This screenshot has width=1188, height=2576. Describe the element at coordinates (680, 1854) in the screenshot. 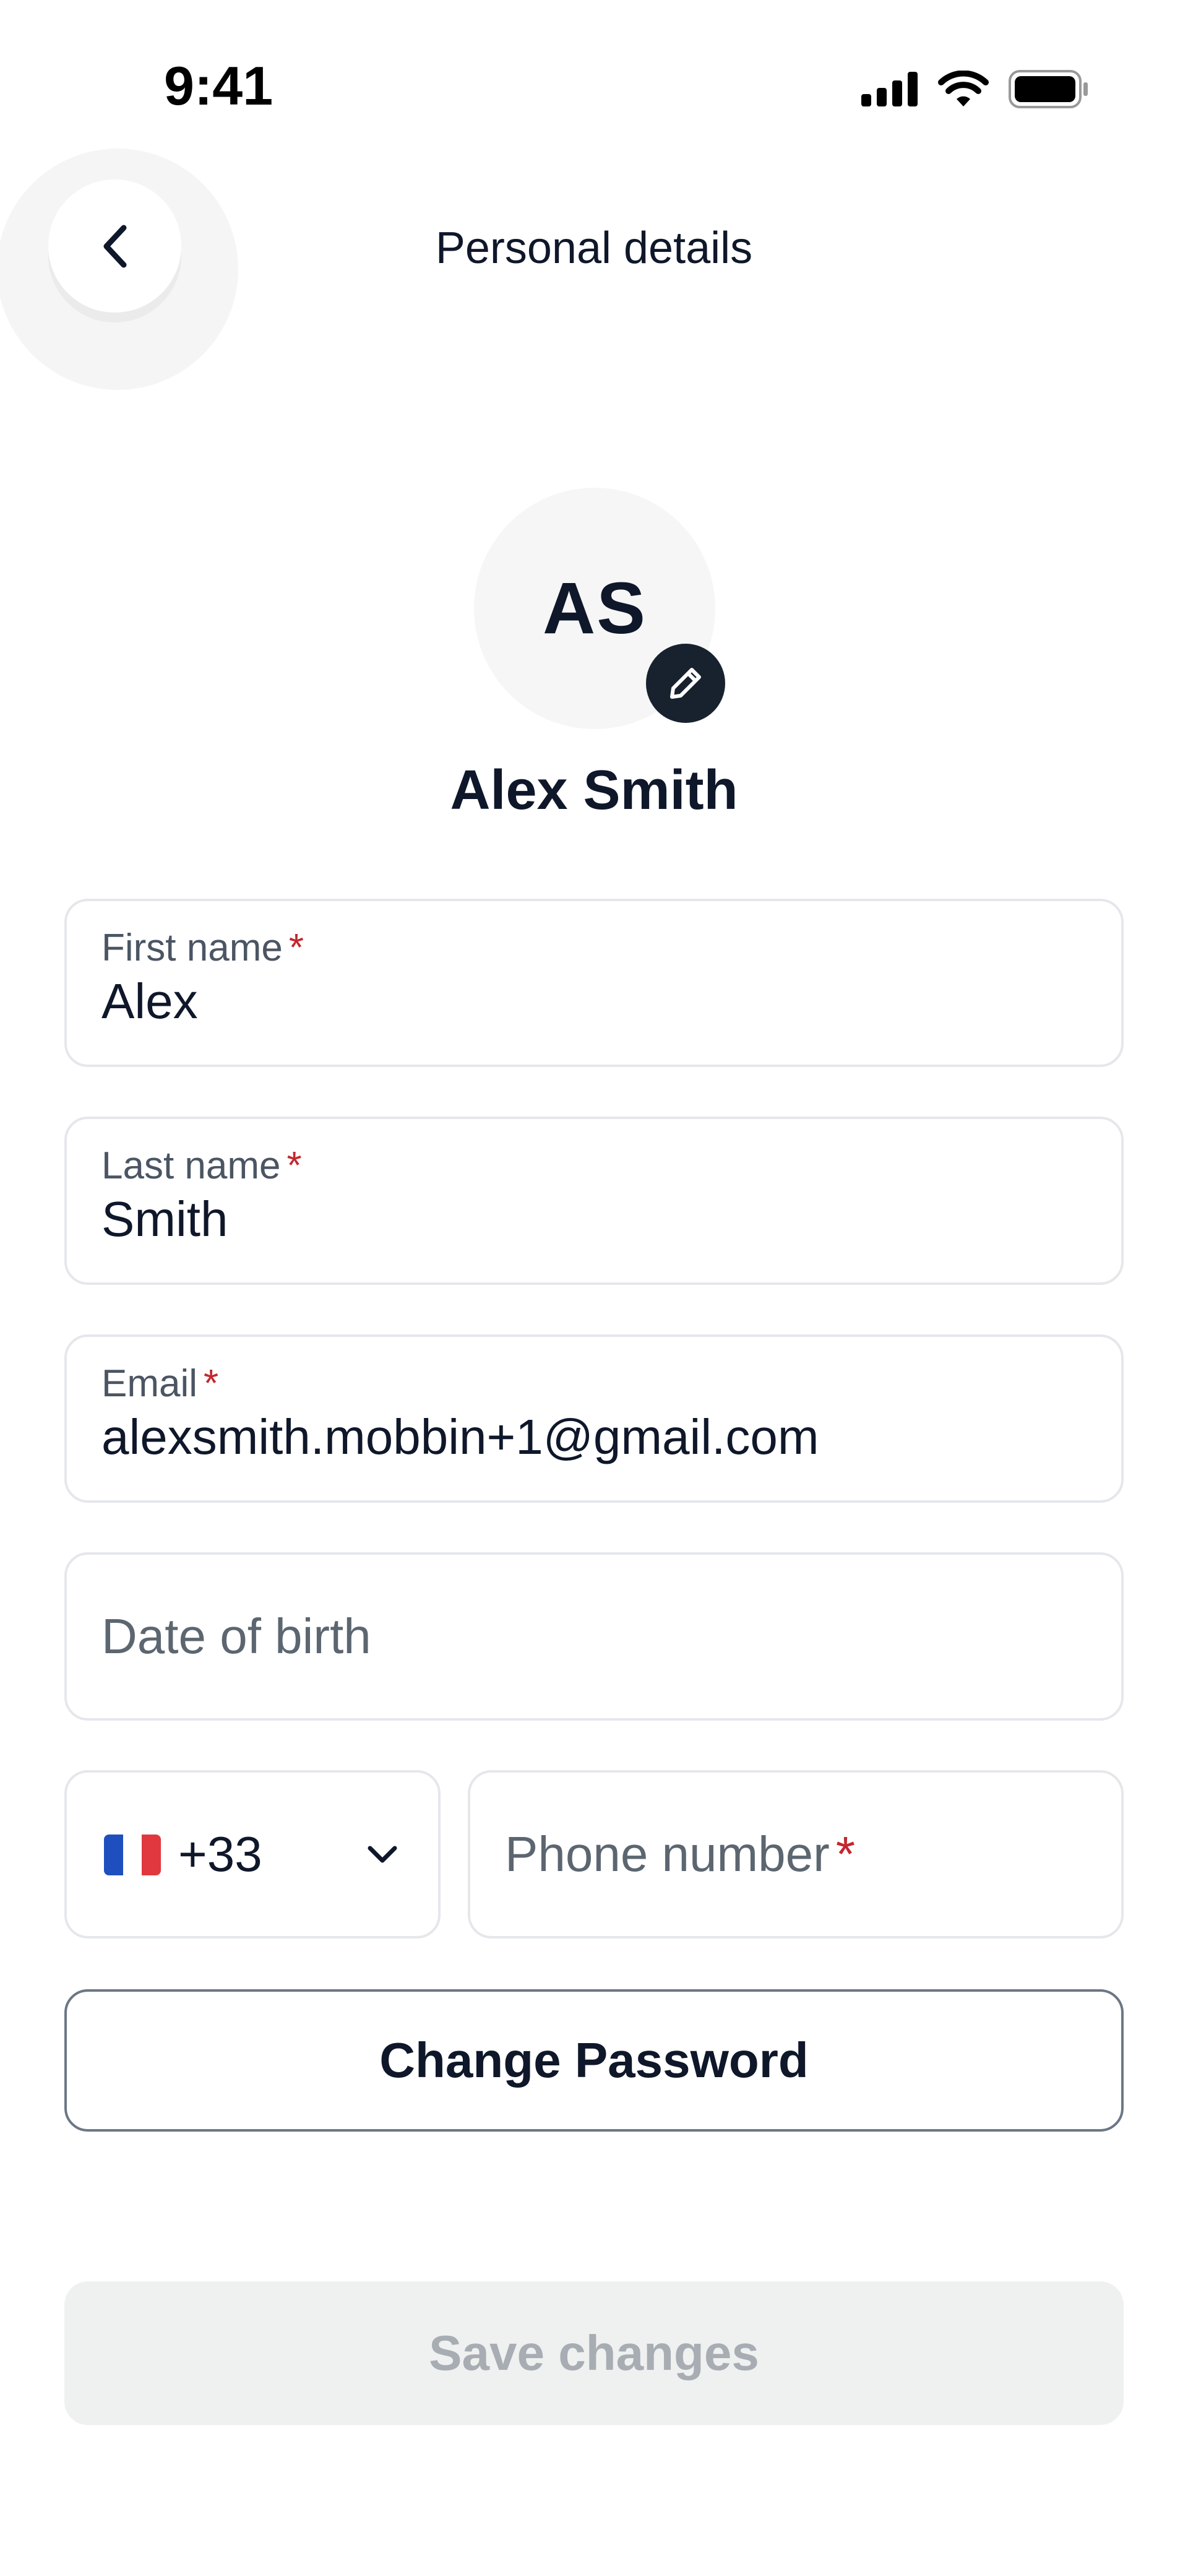

I see `phone-number-placeholder: Phone number *` at that location.